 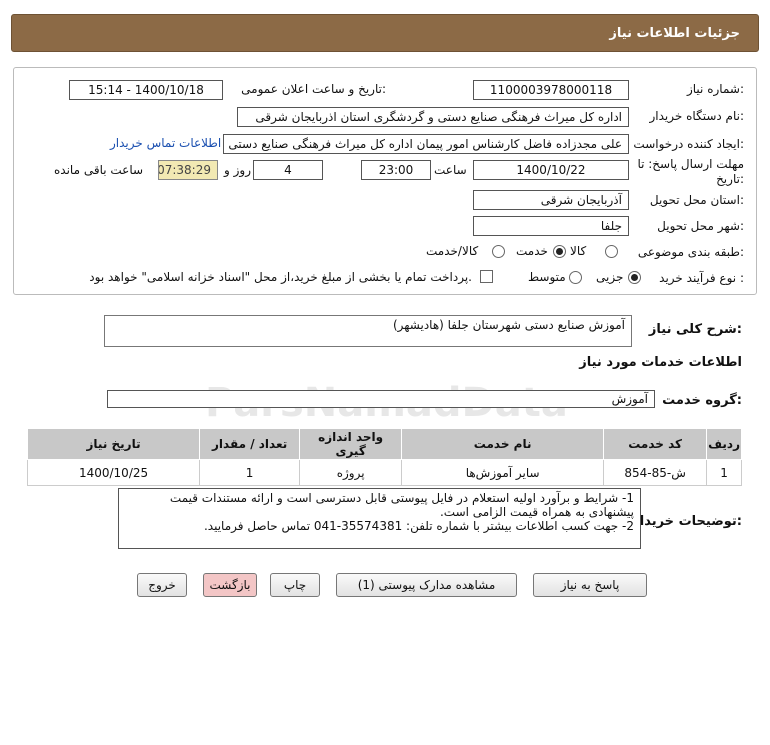 What do you see at coordinates (660, 362) in the screenshot?
I see `services-section-title: اطلاعات خدمات مورد نیاز` at bounding box center [660, 362].